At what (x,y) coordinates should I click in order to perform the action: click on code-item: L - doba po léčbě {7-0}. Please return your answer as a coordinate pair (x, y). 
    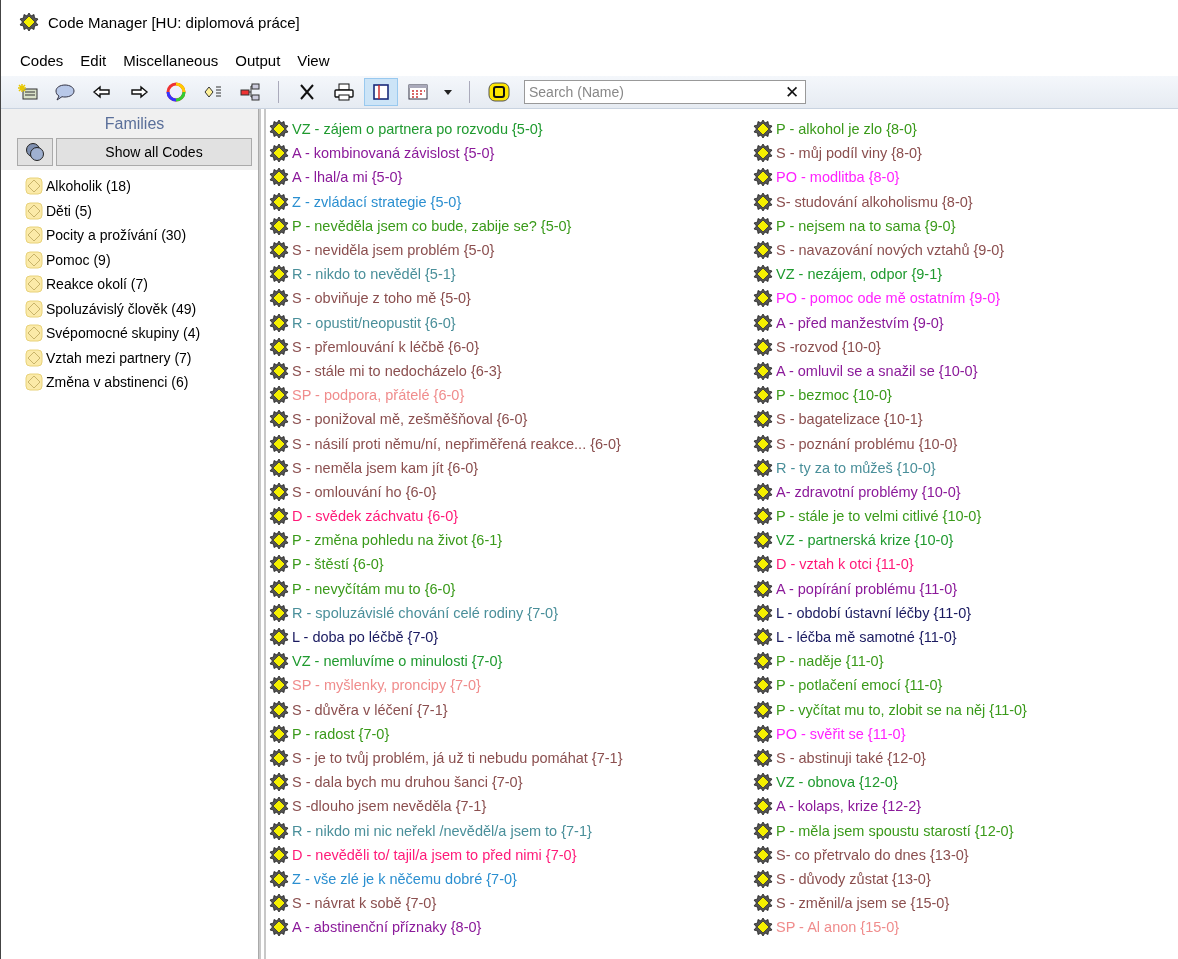
    Looking at the image, I should click on (365, 637).